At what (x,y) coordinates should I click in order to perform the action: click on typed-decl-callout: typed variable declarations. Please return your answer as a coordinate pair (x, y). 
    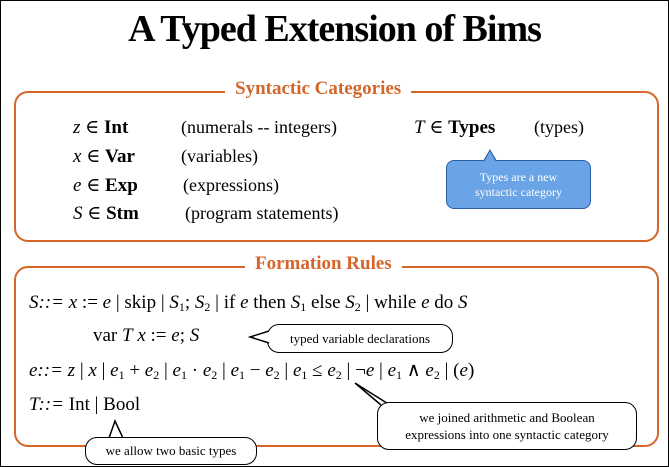
    Looking at the image, I should click on (360, 338).